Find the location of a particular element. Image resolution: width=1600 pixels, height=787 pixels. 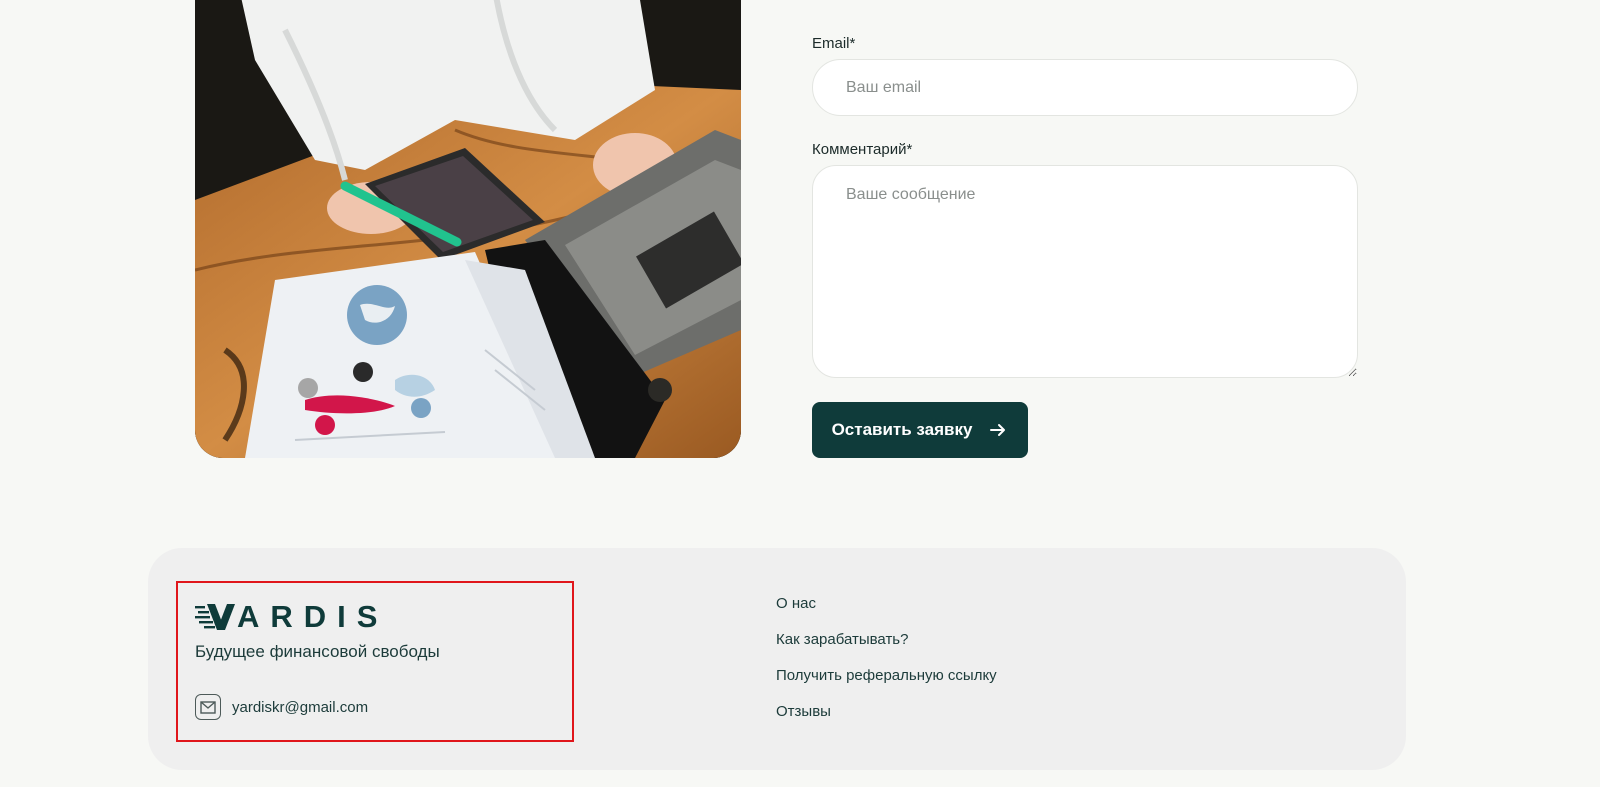

contact-email: yardiskr@gmail.com is located at coordinates (281, 707).